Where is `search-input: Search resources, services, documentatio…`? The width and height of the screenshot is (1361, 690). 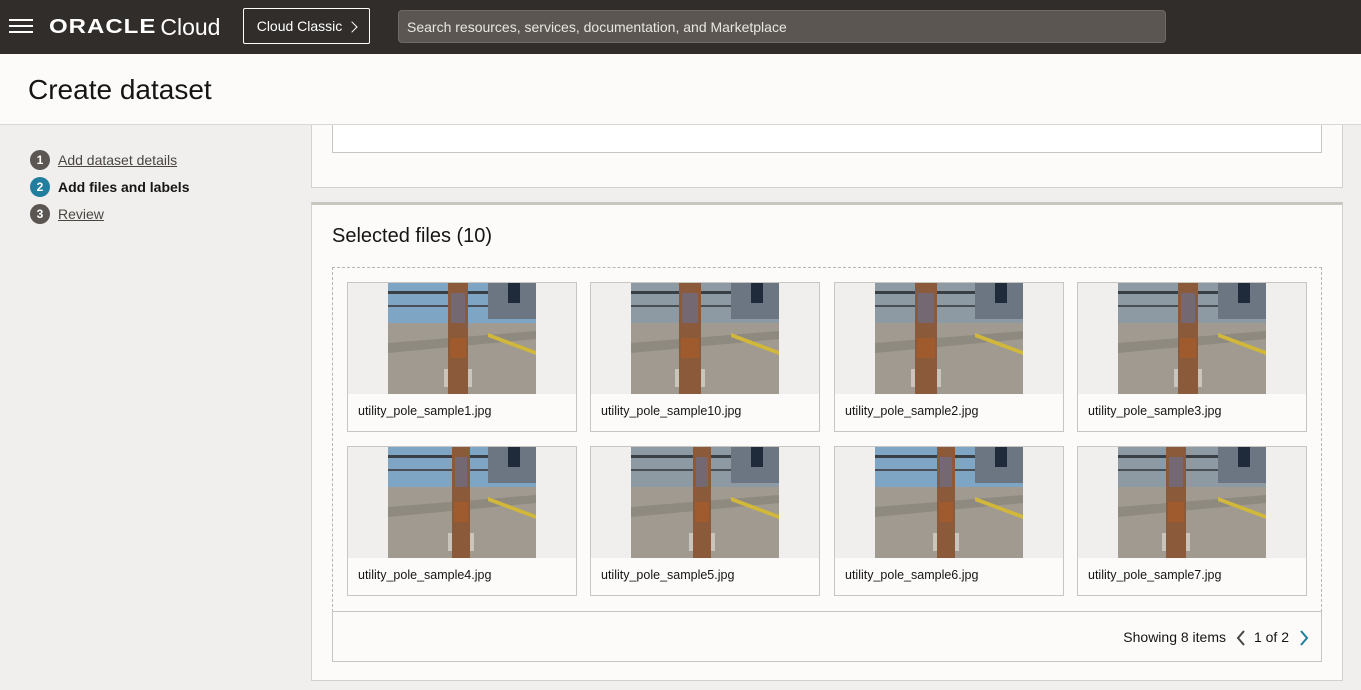 search-input: Search resources, services, documentatio… is located at coordinates (782, 26).